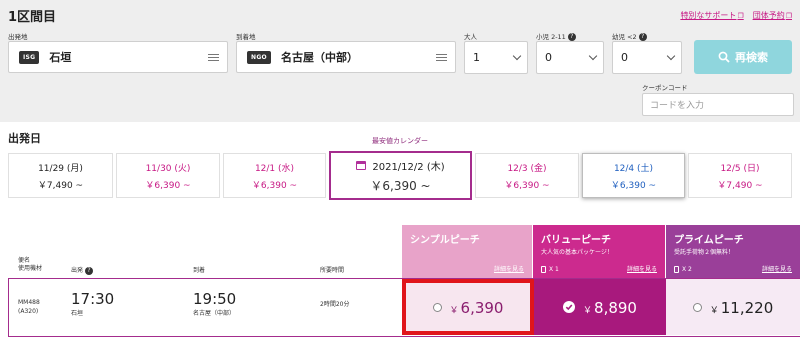 The image size is (800, 337). Describe the element at coordinates (274, 168) in the screenshot. I see `date-label: 12/1 (水)` at that location.